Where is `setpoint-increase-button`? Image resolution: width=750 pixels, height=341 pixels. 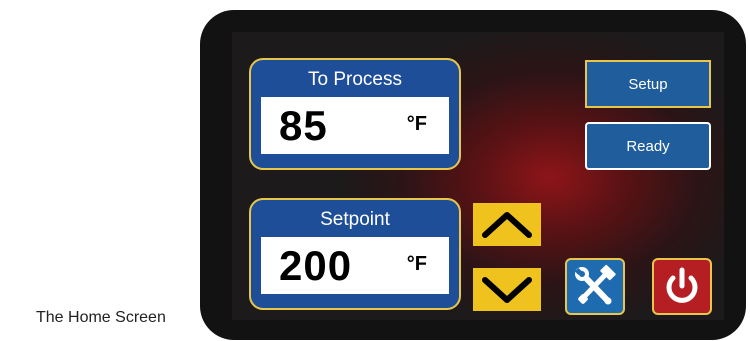
setpoint-increase-button is located at coordinates (507, 224).